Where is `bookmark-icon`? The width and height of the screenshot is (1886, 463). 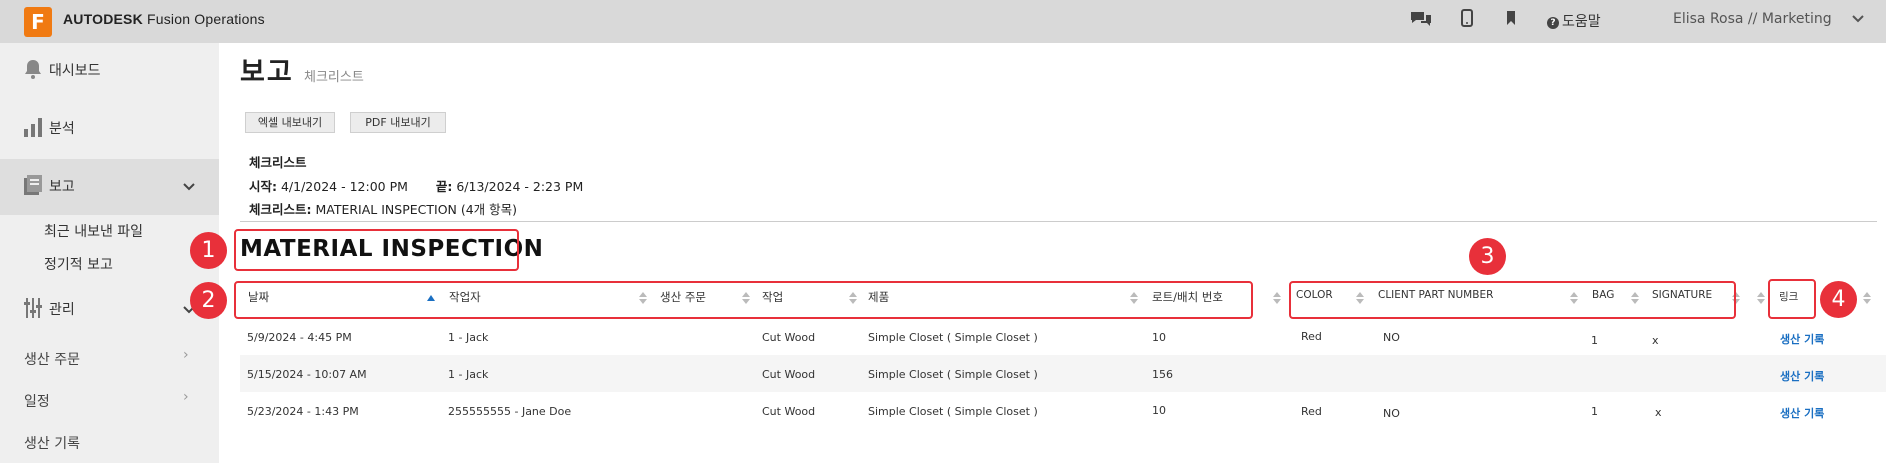 bookmark-icon is located at coordinates (1511, 21).